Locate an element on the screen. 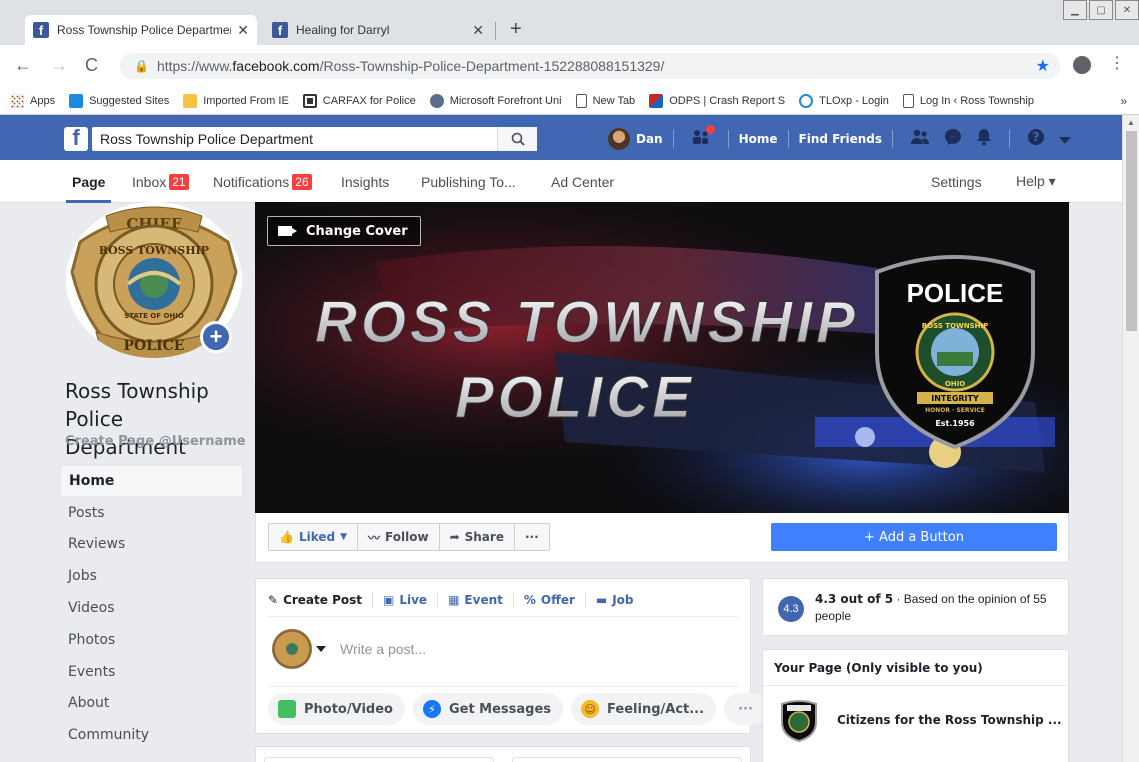 The width and height of the screenshot is (1139, 762). home-link: Home is located at coordinates (758, 139).